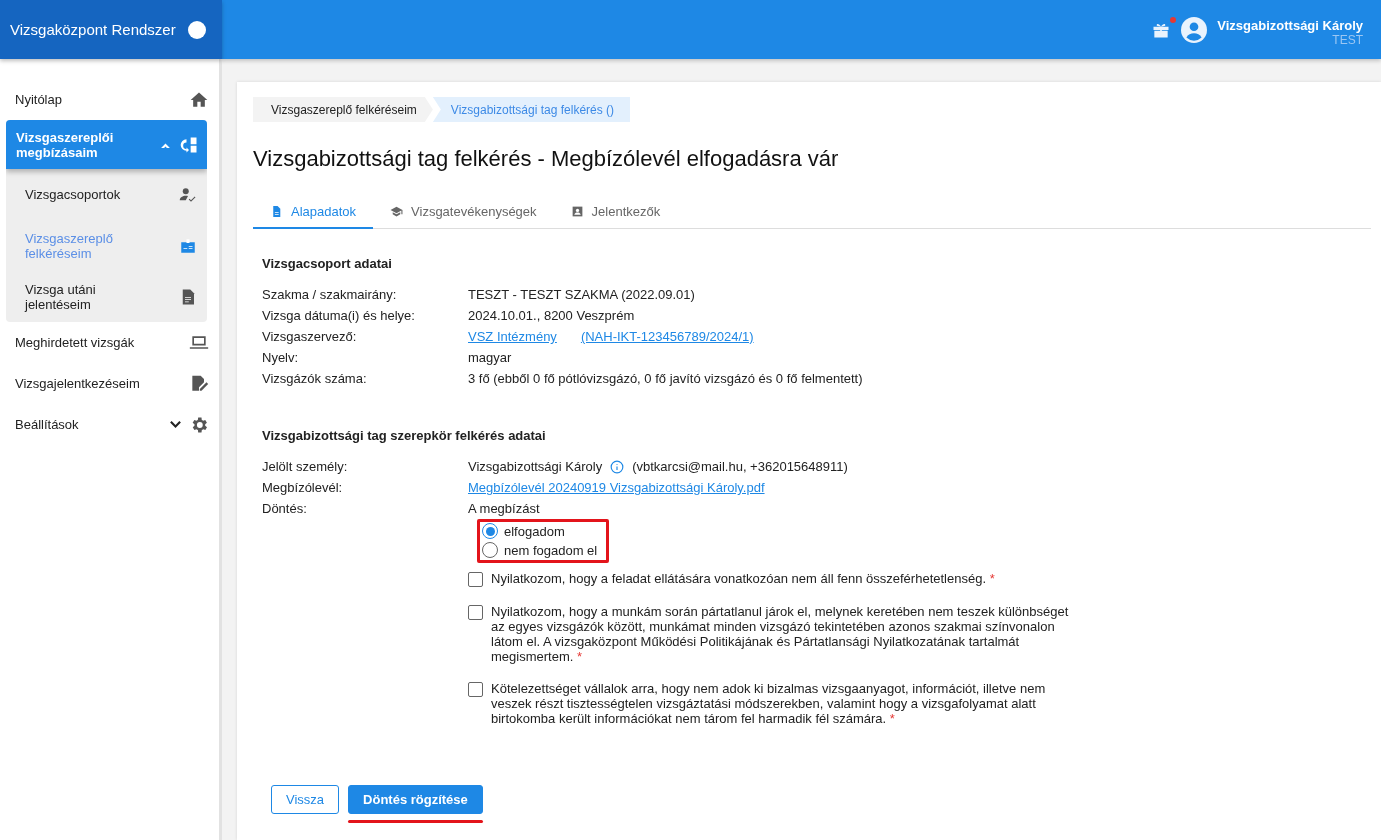 This screenshot has height=840, width=1381. What do you see at coordinates (281, 358) in the screenshot?
I see `field-label: Nyelv:` at bounding box center [281, 358].